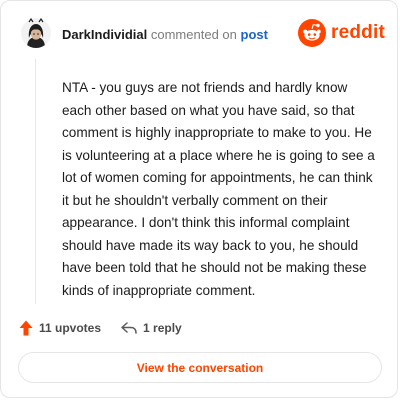 The image size is (400, 400). I want to click on reply-arrow-icon, so click(129, 327).